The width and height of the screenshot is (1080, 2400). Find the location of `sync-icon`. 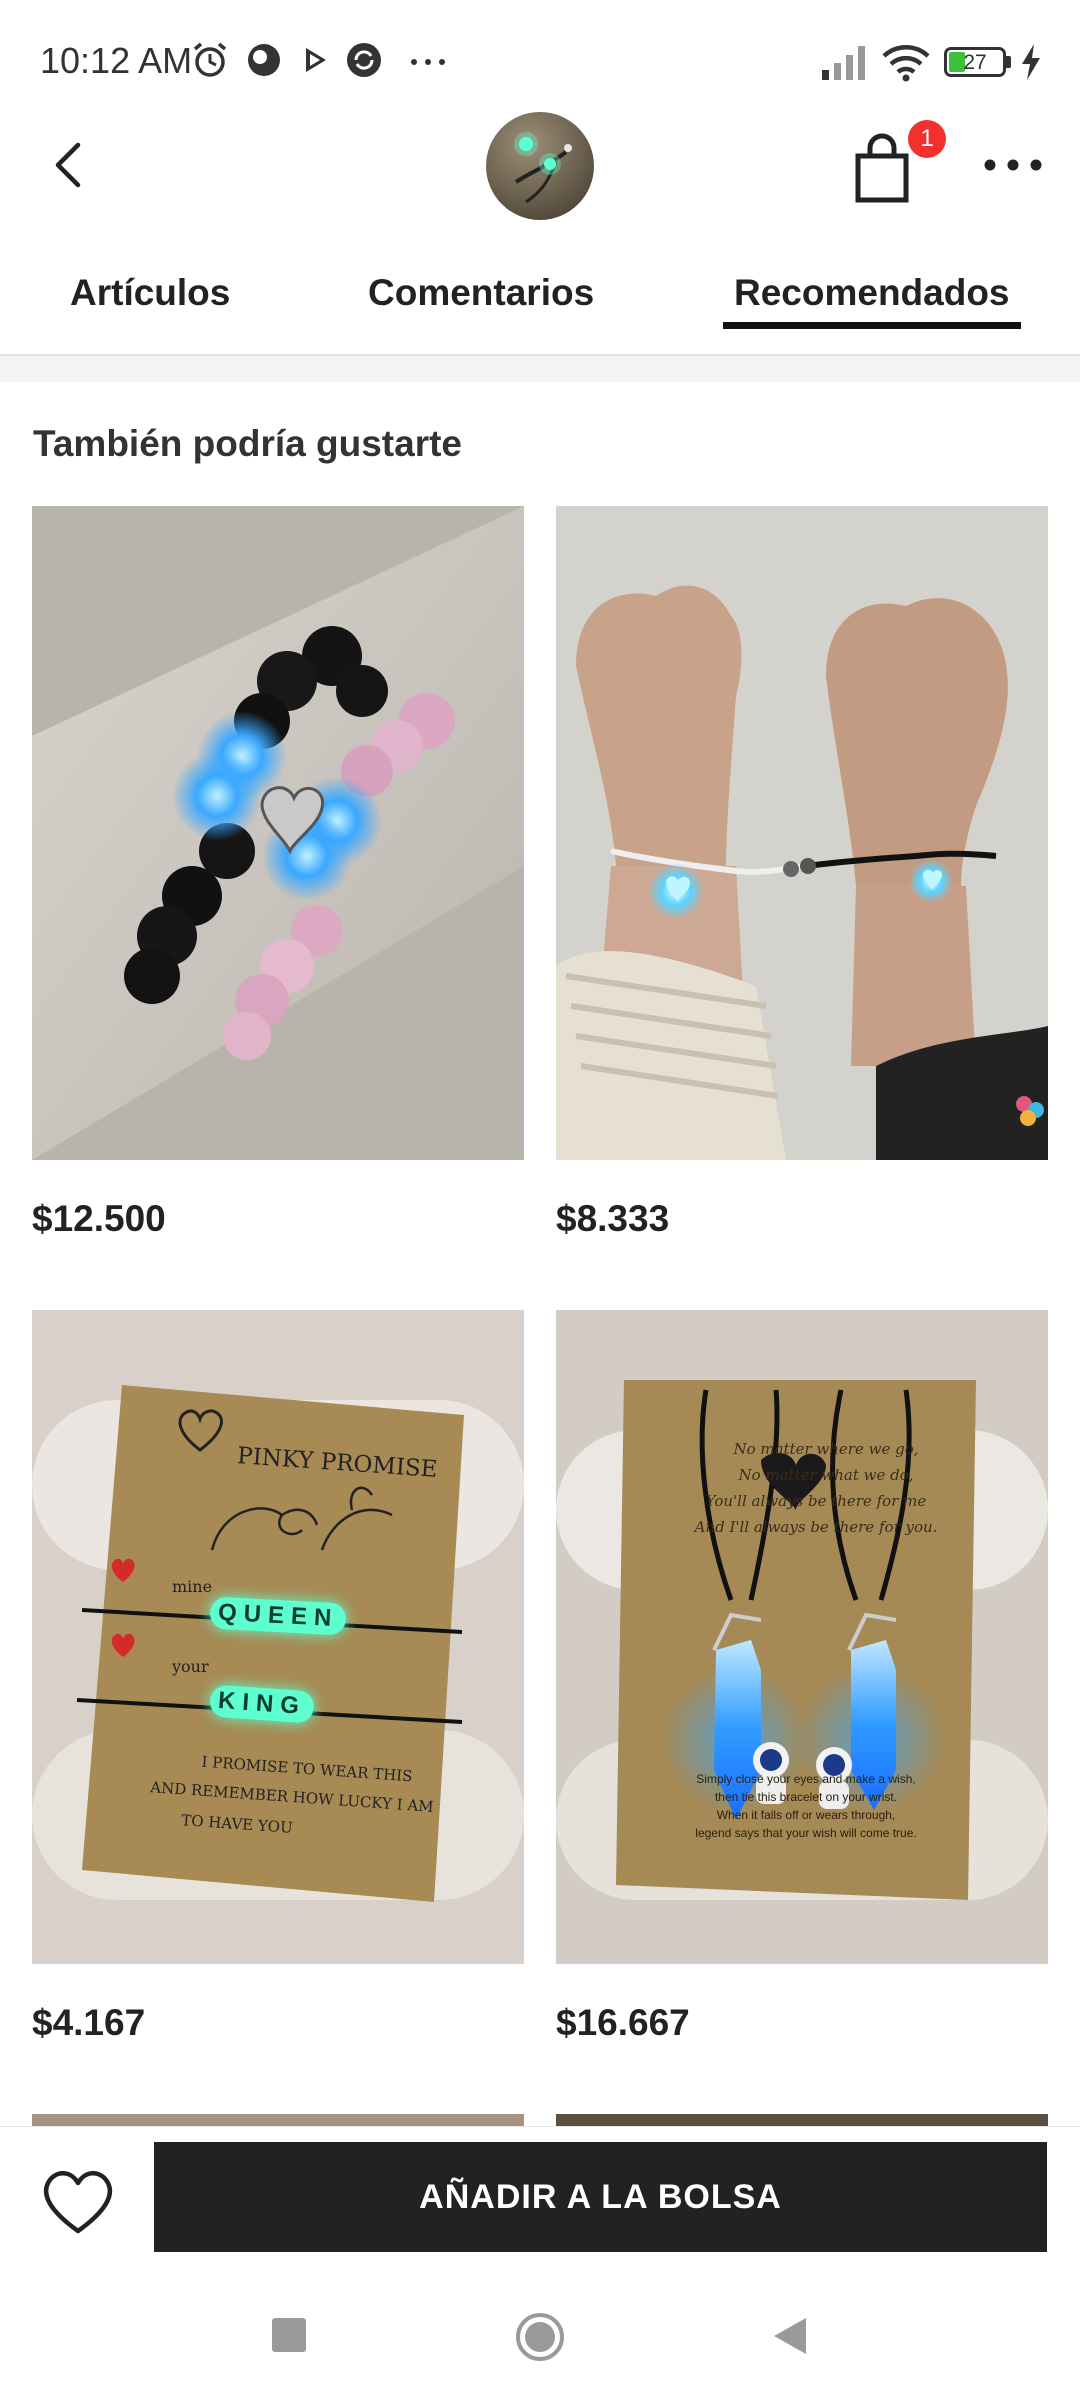

sync-icon is located at coordinates (364, 60).